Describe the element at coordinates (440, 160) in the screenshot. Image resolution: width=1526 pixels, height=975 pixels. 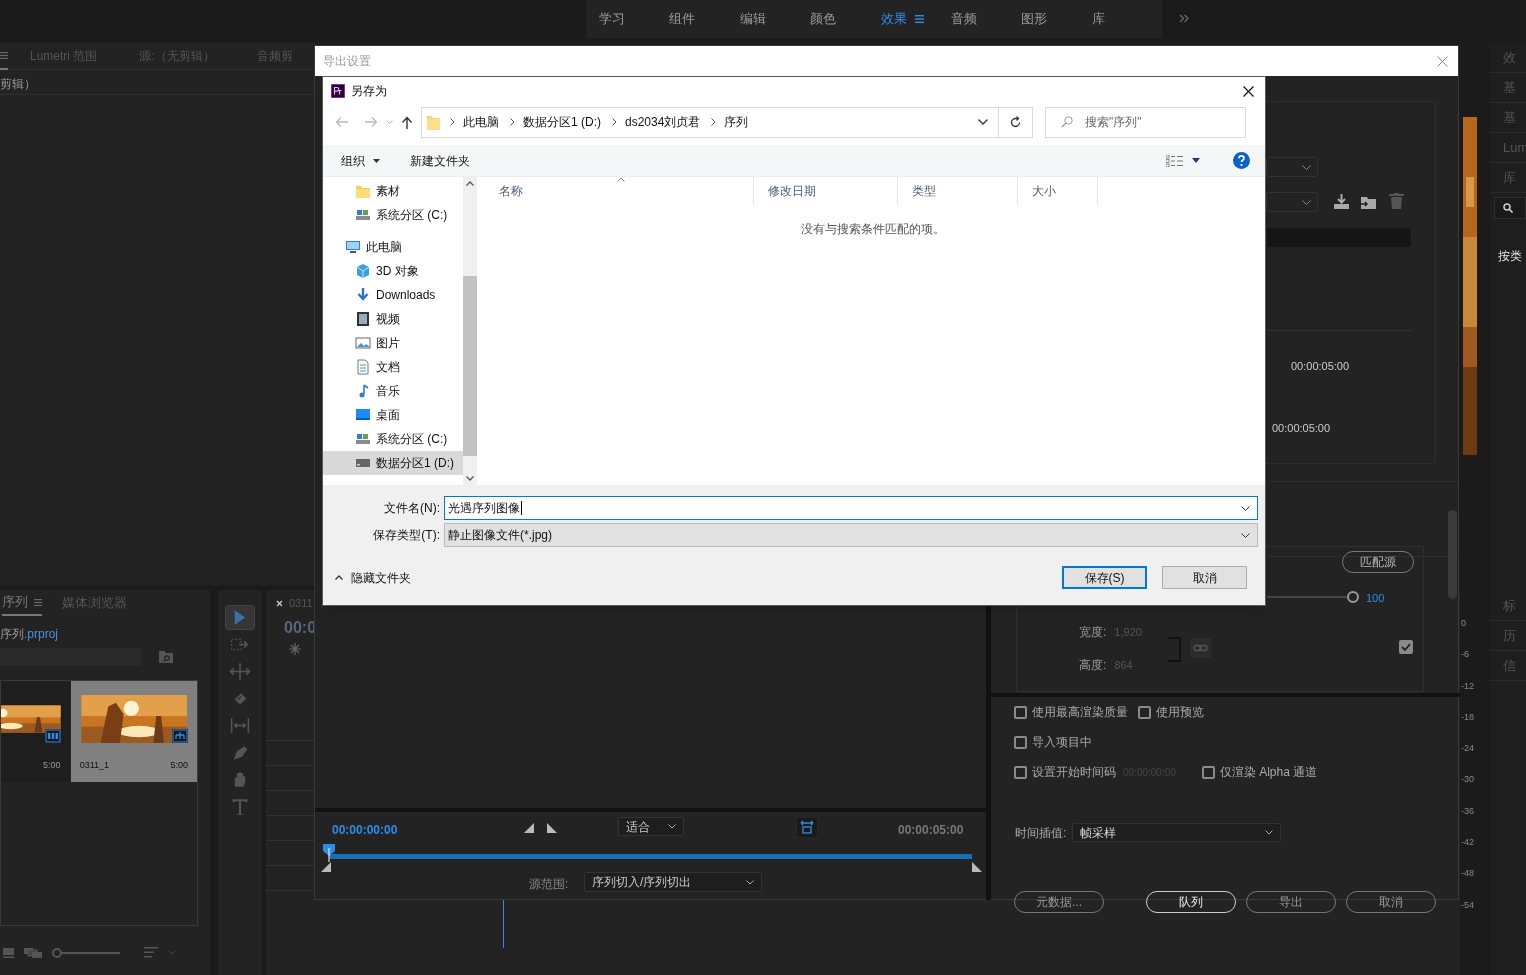
I see `new-folder-button: 新建文件夹` at that location.